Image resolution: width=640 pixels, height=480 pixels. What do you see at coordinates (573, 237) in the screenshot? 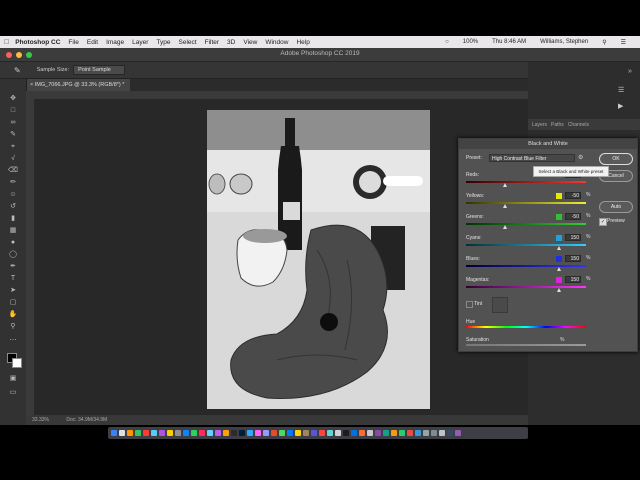
I see `value-input-cyans: 150` at bounding box center [573, 237].